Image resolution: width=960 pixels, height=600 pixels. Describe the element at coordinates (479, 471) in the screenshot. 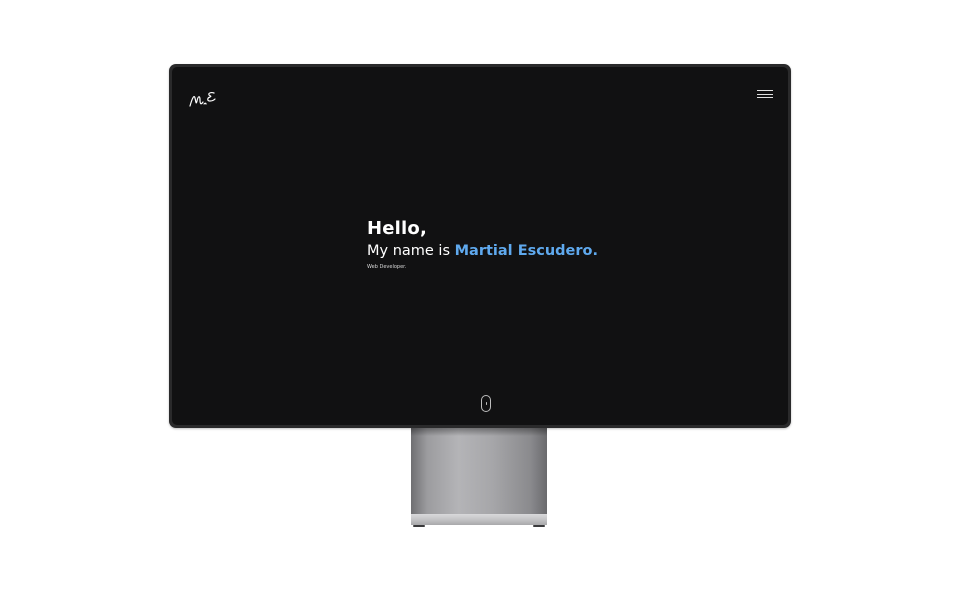

I see `monitor-stand-neck` at that location.